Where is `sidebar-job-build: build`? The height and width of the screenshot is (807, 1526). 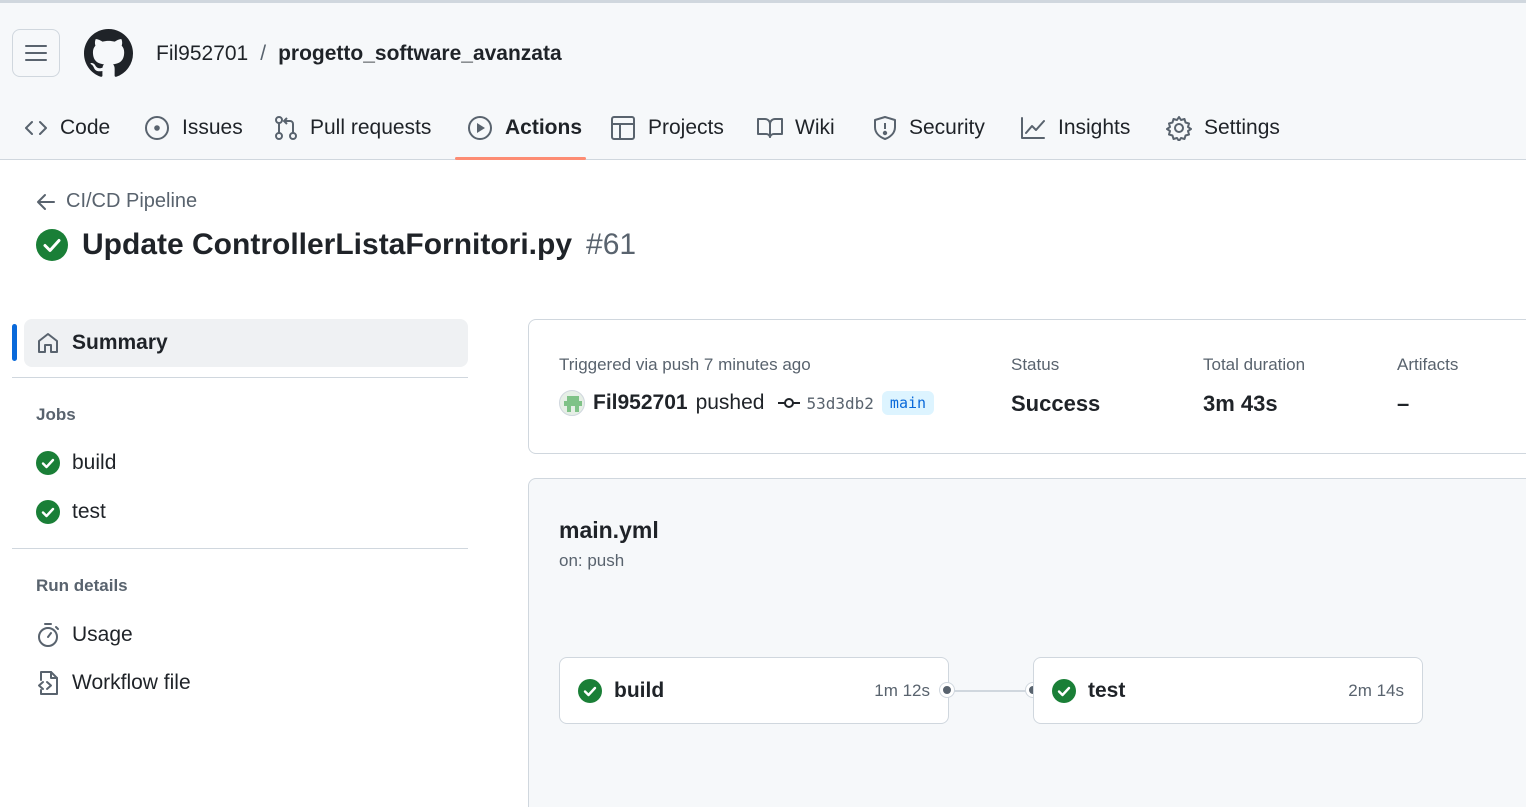
sidebar-job-build: build is located at coordinates (76, 463).